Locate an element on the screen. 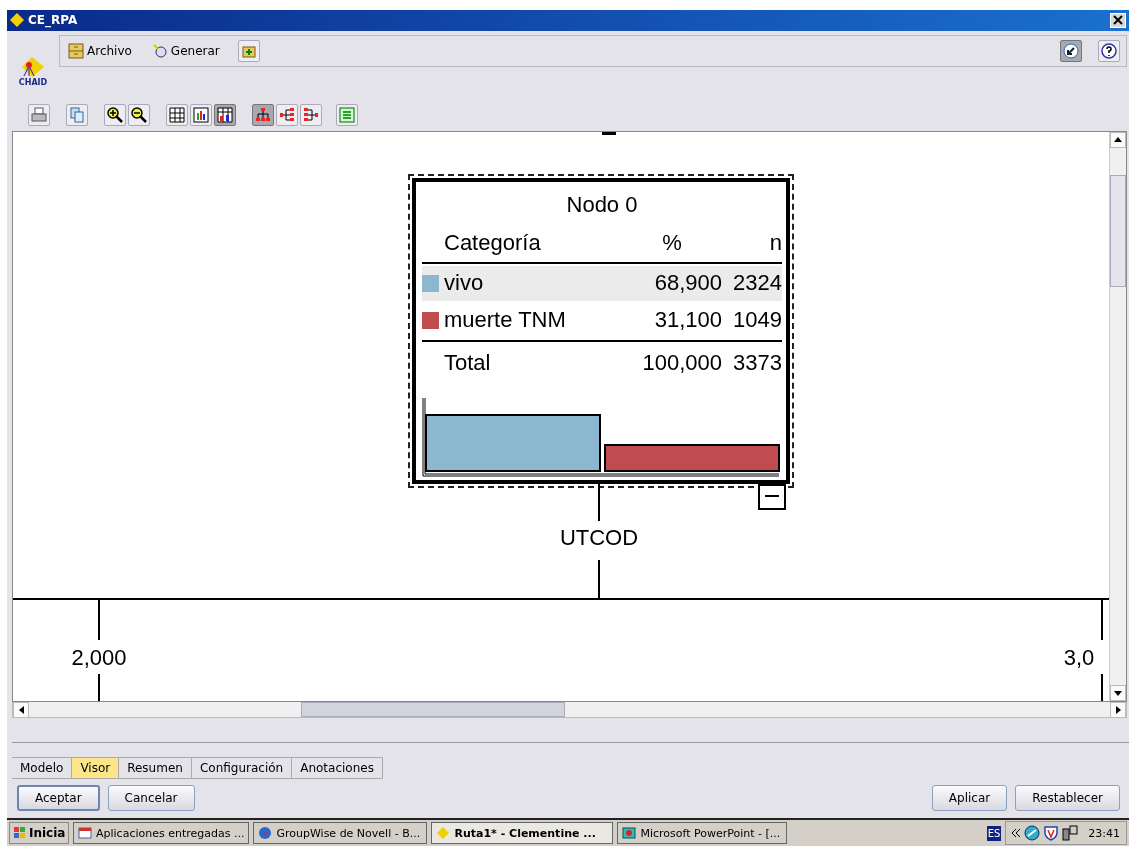 The height and width of the screenshot is (846, 1129). tree-right-icon is located at coordinates (311, 114).